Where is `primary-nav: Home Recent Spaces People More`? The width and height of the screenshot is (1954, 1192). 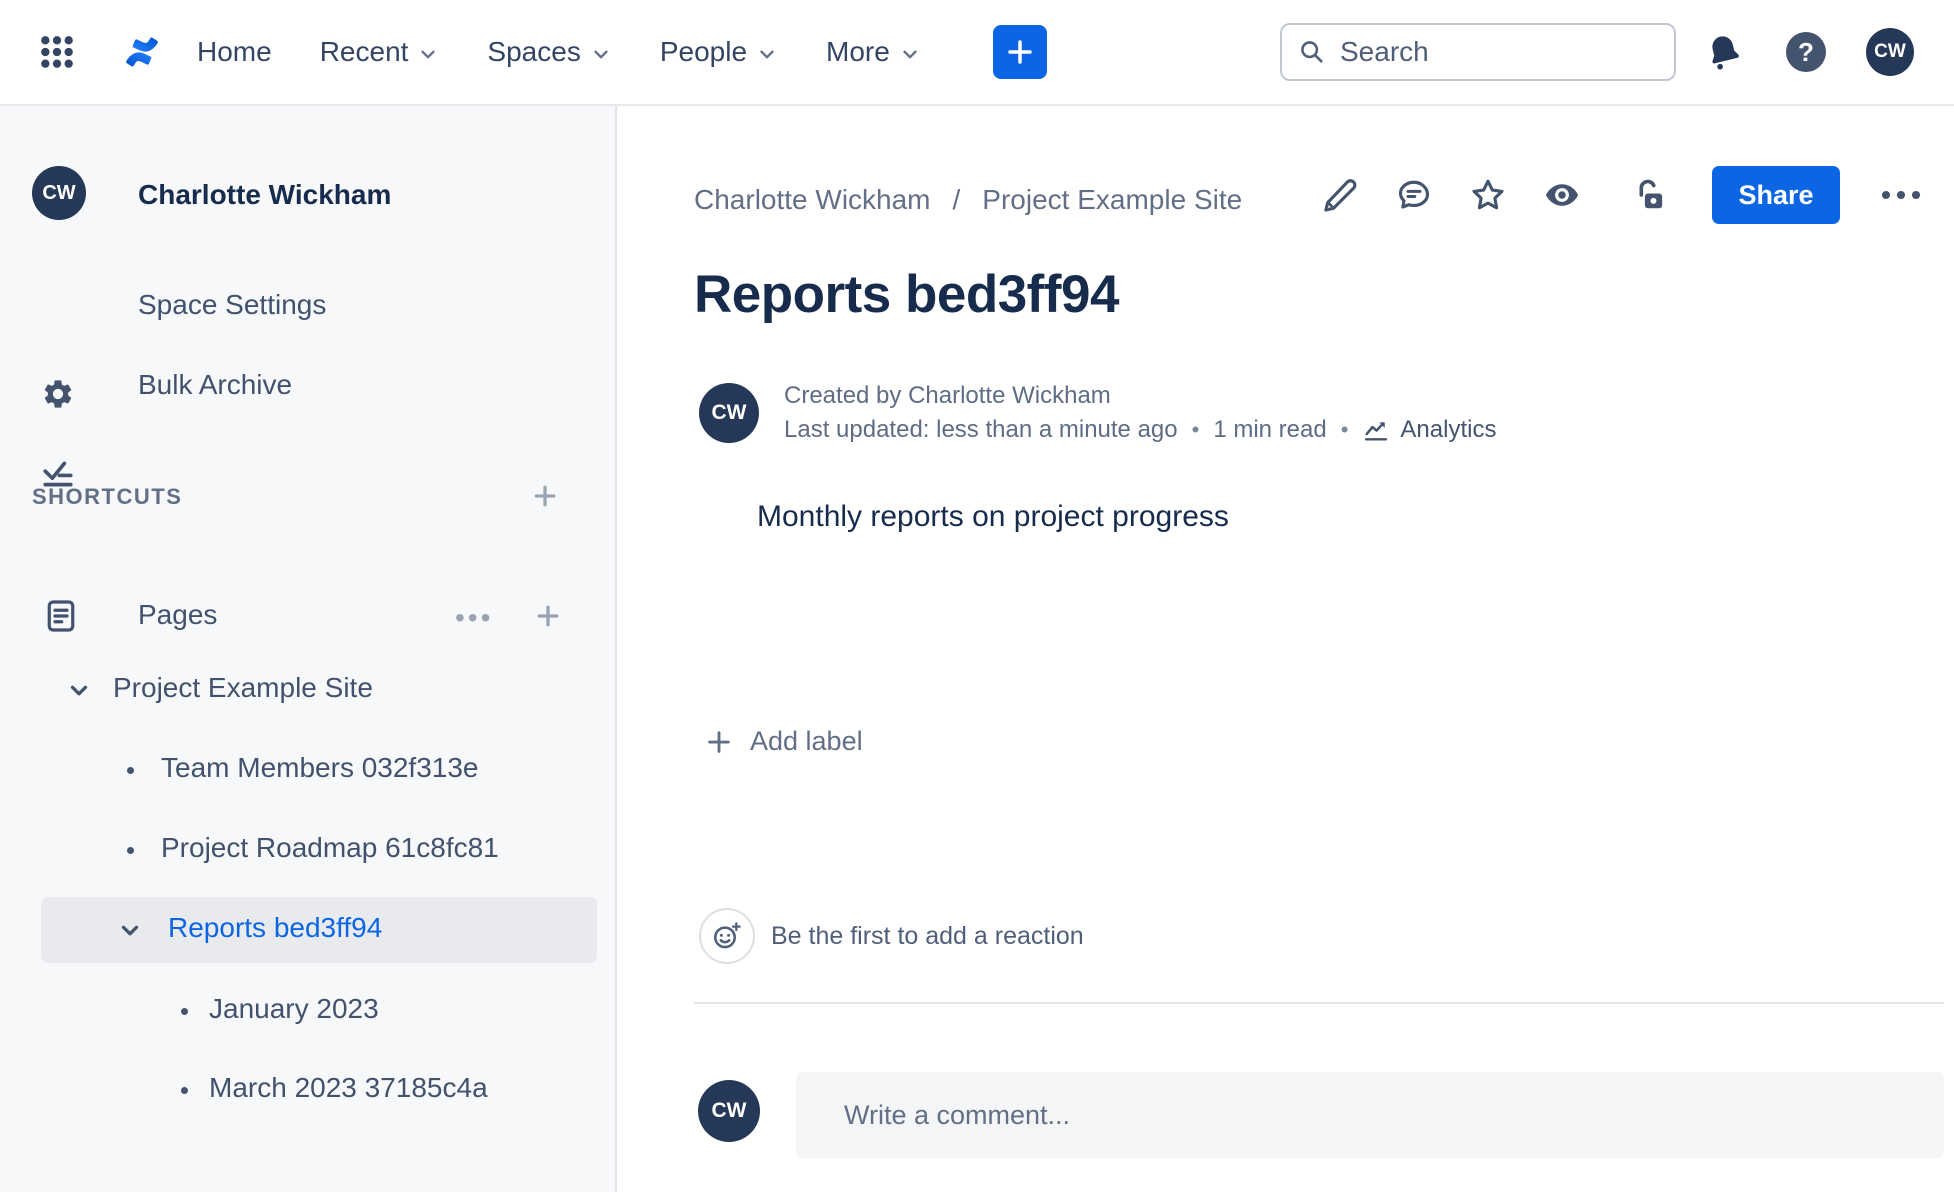 primary-nav: Home Recent Spaces People More is located at coordinates (559, 52).